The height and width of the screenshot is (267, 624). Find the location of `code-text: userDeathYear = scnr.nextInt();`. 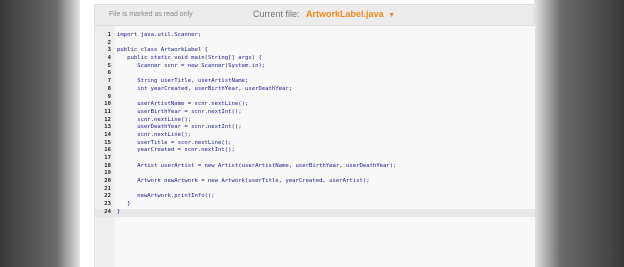

code-text: userDeathYear = scnr.nextInt(); is located at coordinates (179, 128).